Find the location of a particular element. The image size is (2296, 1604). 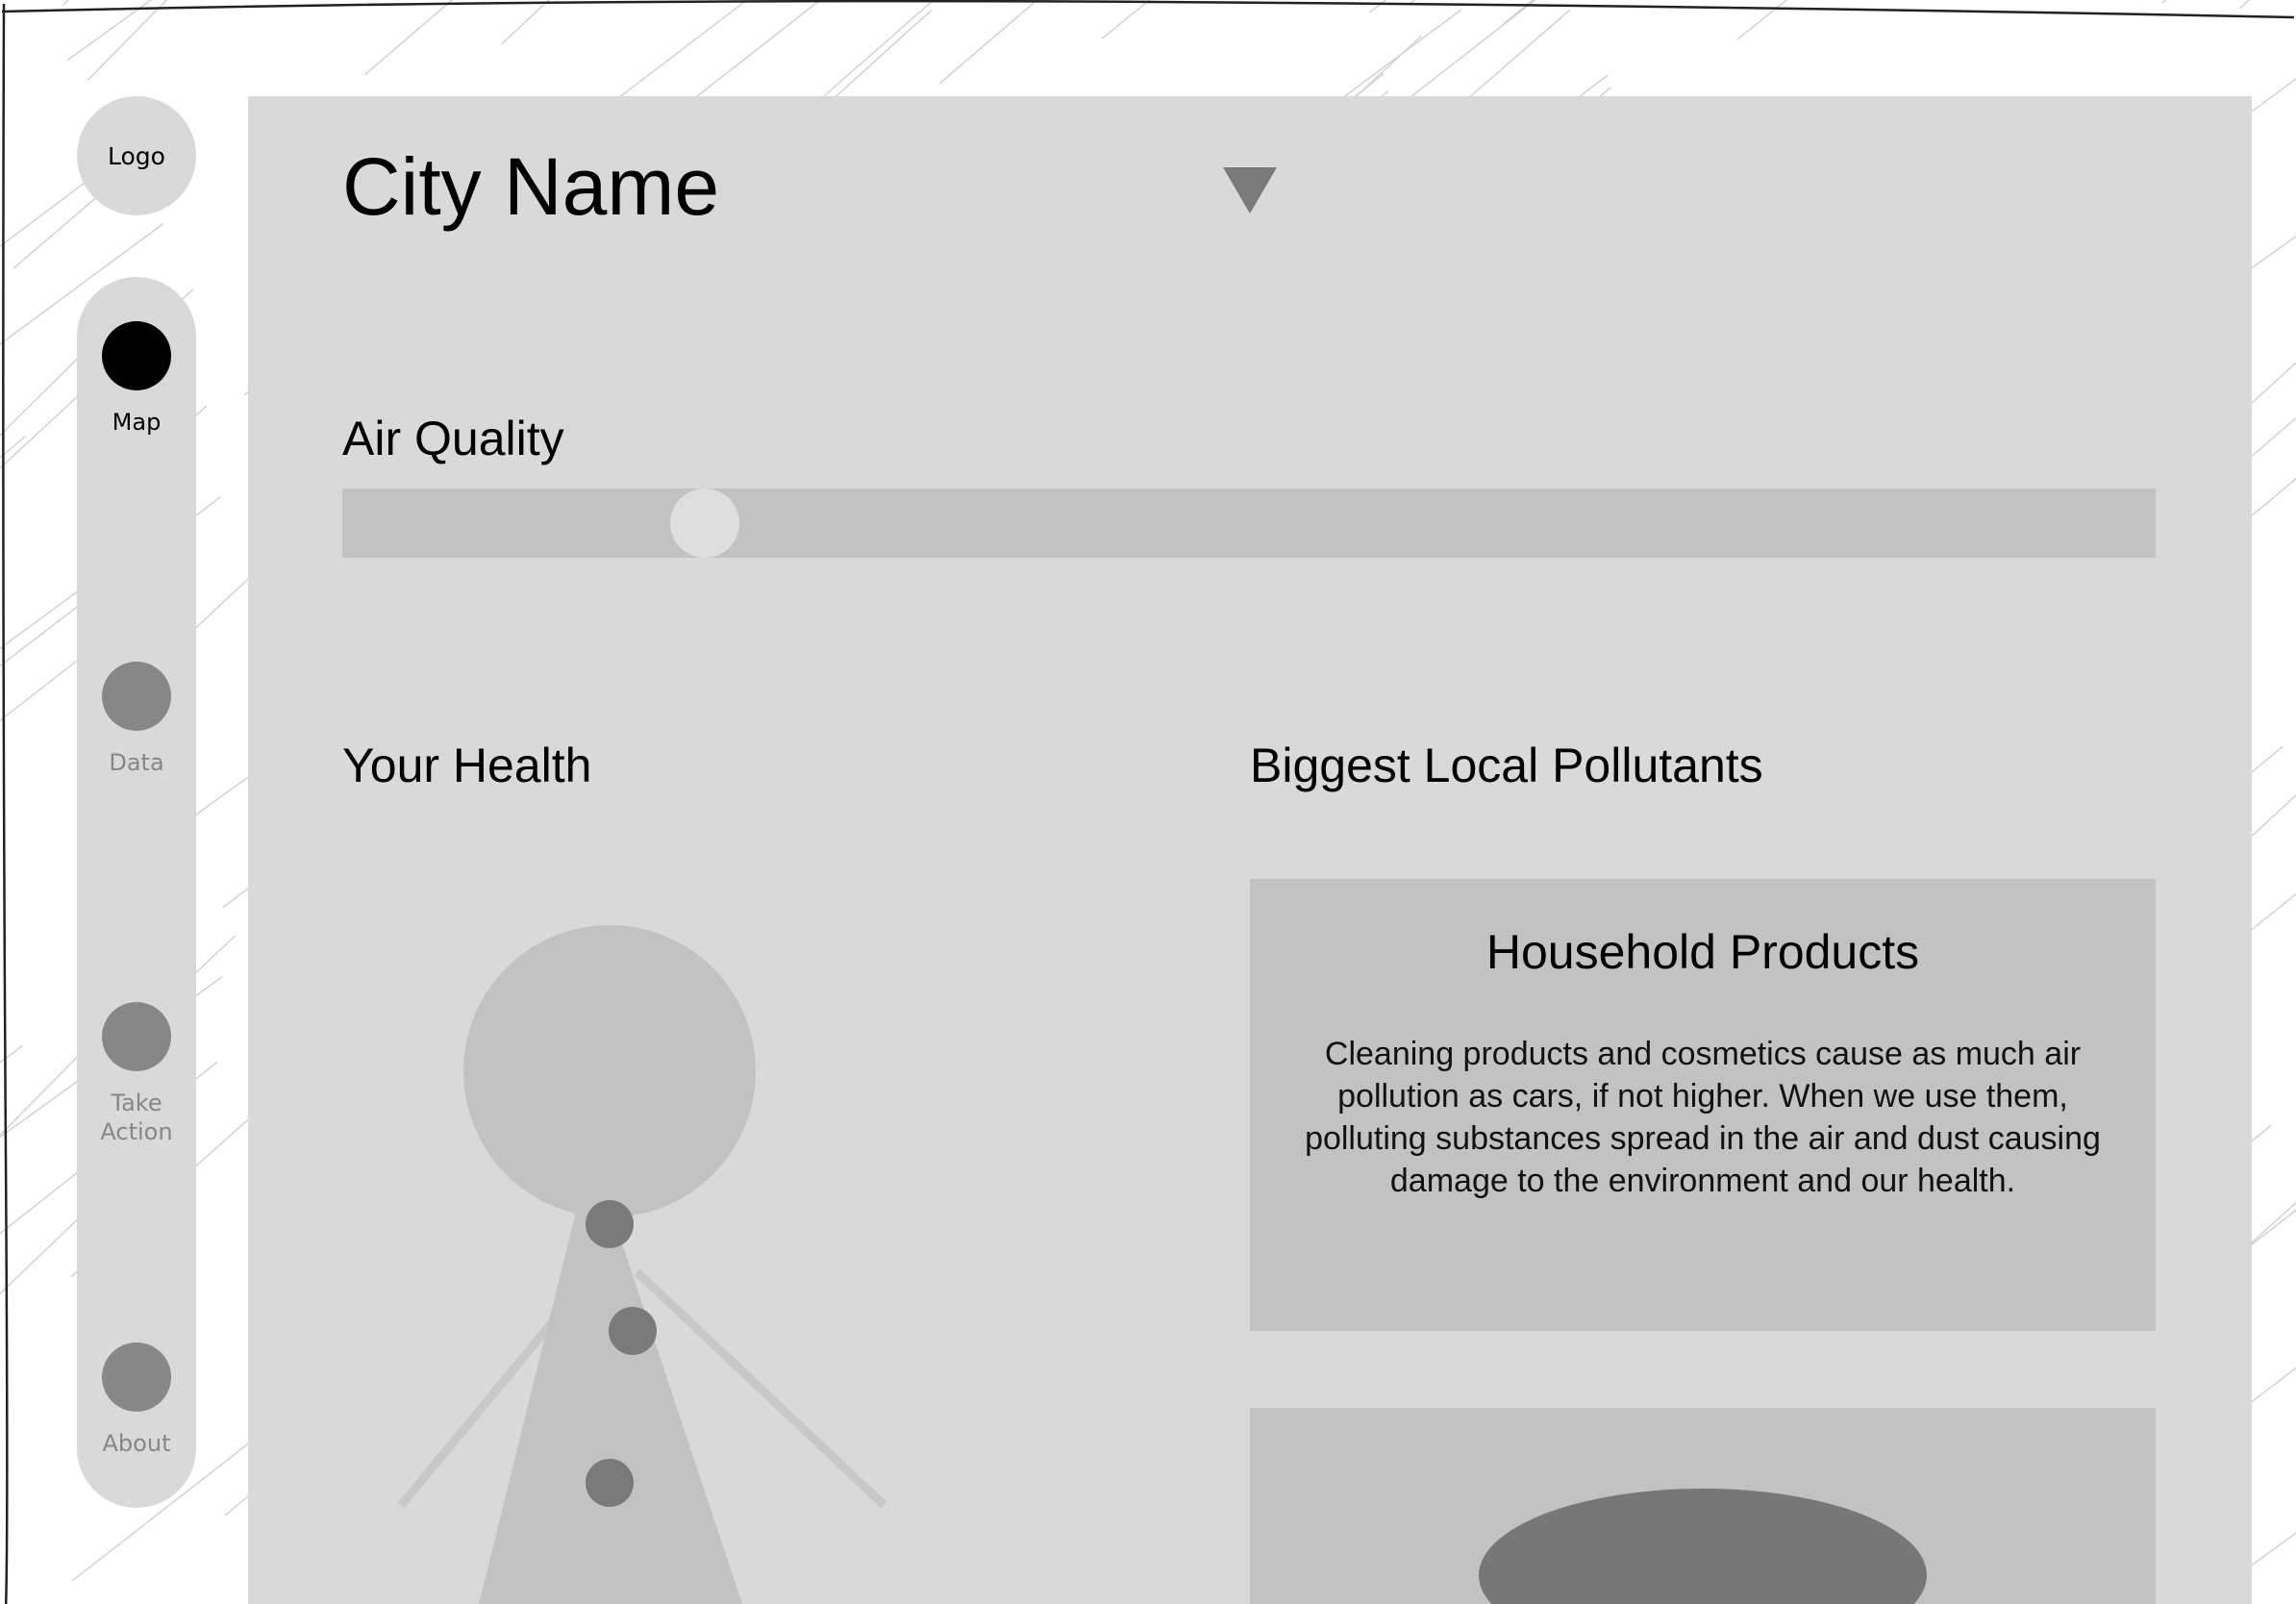

sidebar-item-label: Map is located at coordinates (137, 422).